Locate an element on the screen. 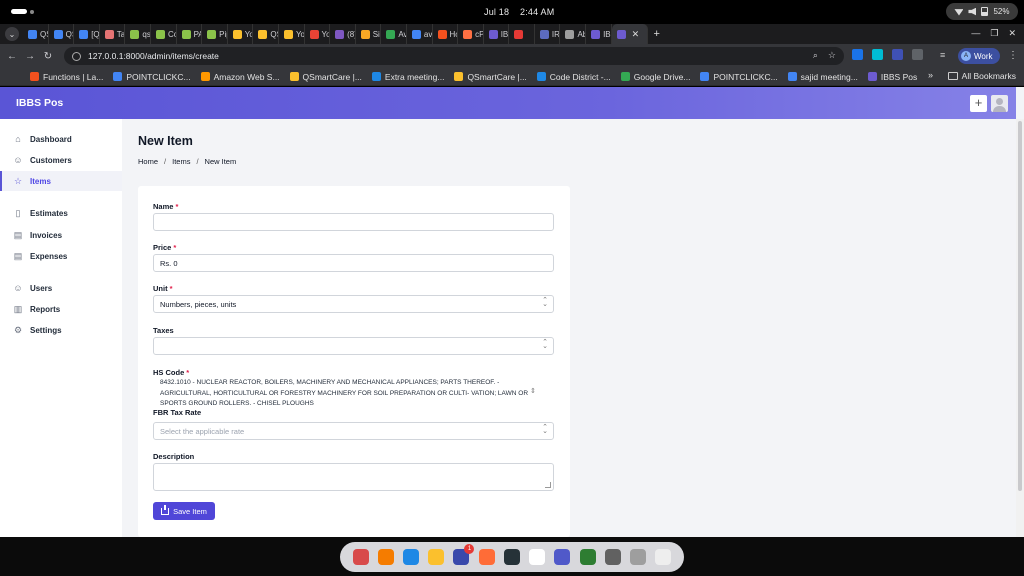 Image resolution: width=1024 pixels, height=576 pixels. browser-tab: Ava is located at coordinates (394, 34).